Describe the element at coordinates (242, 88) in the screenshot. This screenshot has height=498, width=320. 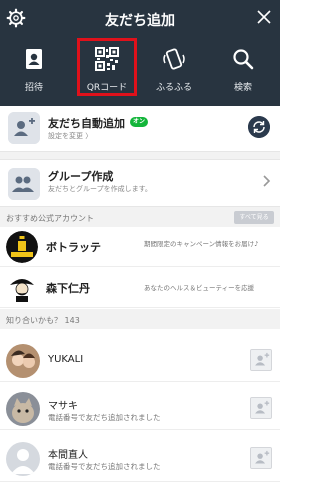
I see `tab-search-label: 検索` at that location.